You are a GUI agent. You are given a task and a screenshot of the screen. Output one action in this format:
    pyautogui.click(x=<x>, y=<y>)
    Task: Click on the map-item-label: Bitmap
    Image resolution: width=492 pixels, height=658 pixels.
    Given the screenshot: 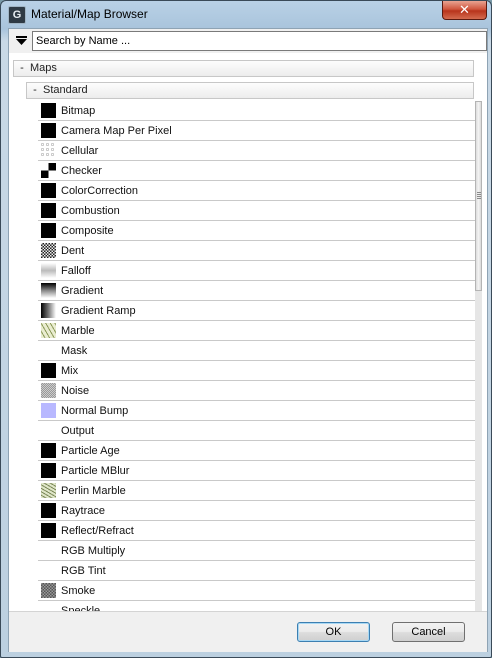 What is the action you would take?
    pyautogui.click(x=78, y=110)
    